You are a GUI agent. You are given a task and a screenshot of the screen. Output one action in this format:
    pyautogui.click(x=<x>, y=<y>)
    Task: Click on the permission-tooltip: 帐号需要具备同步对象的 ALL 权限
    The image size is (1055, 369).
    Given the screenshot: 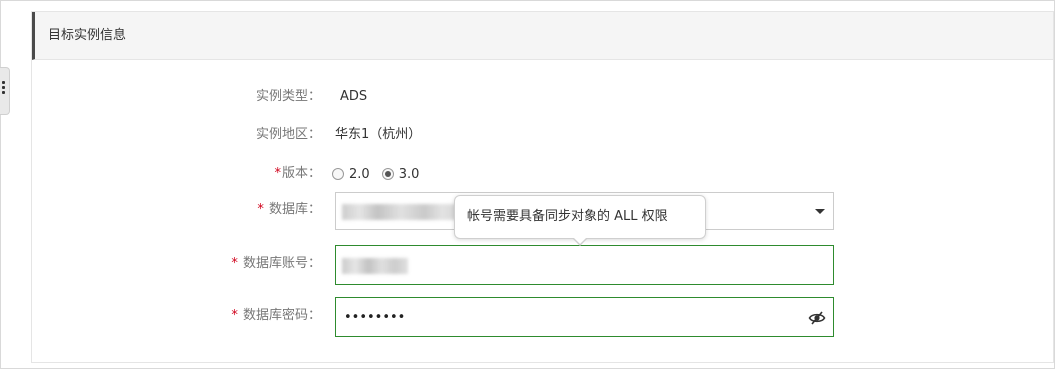 What is the action you would take?
    pyautogui.click(x=580, y=220)
    